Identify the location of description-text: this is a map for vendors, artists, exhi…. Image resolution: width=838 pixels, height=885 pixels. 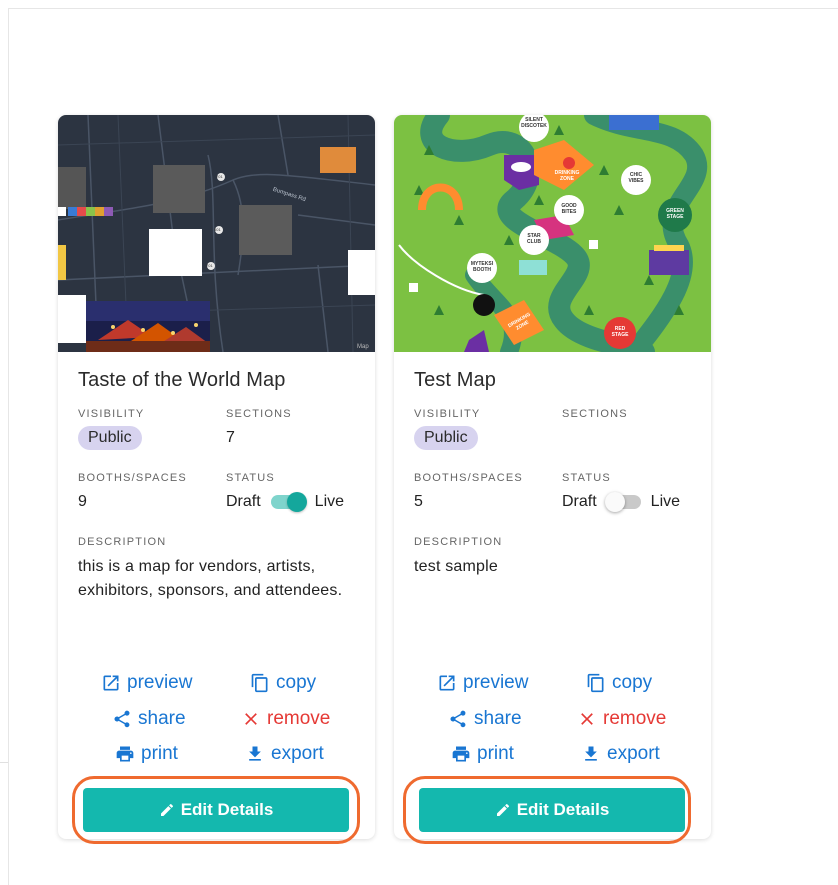
(210, 578).